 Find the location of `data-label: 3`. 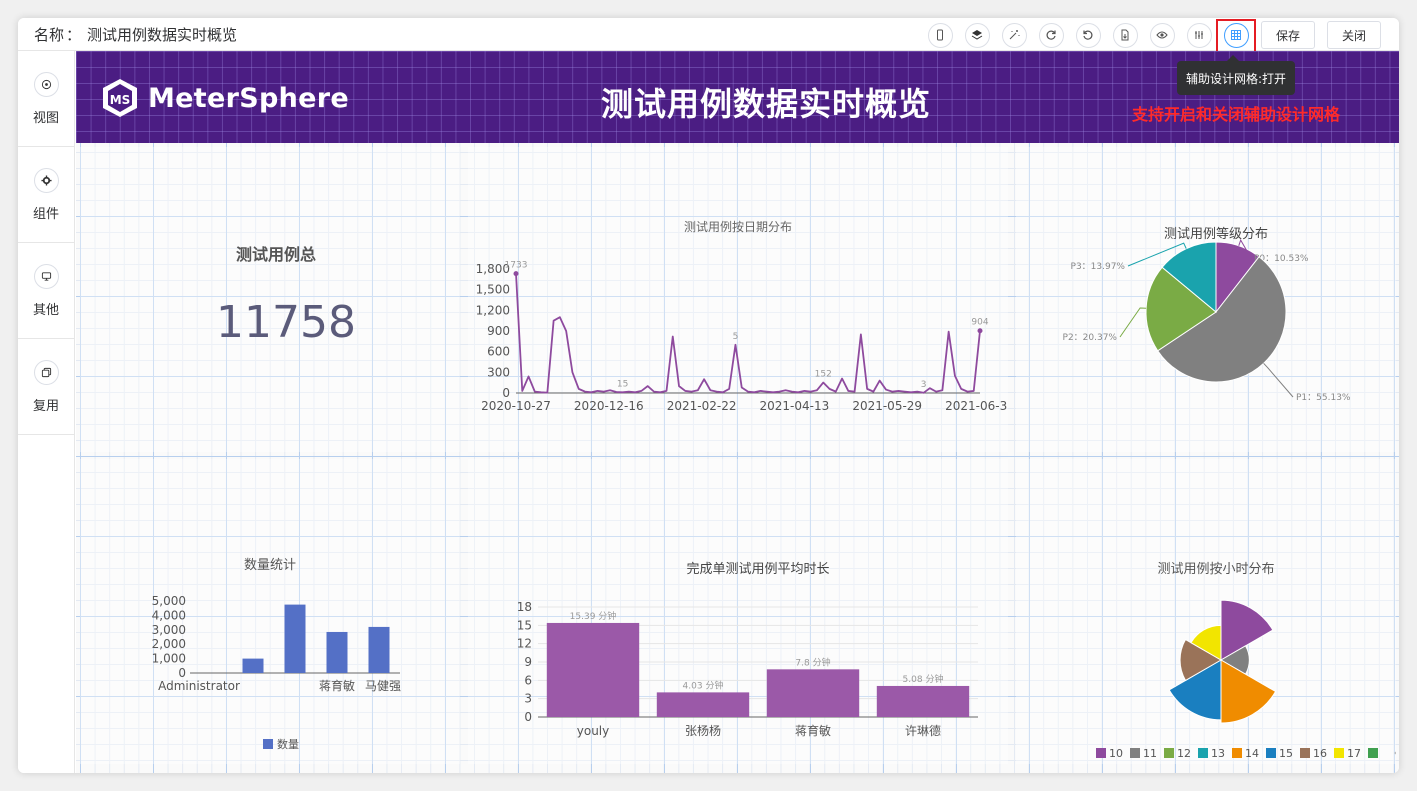

data-label: 3 is located at coordinates (924, 385).